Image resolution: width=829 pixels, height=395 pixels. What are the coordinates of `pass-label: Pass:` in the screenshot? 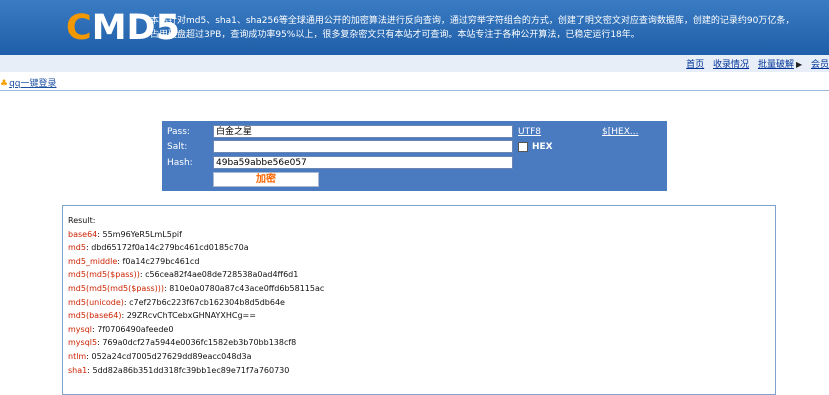 It's located at (178, 132).